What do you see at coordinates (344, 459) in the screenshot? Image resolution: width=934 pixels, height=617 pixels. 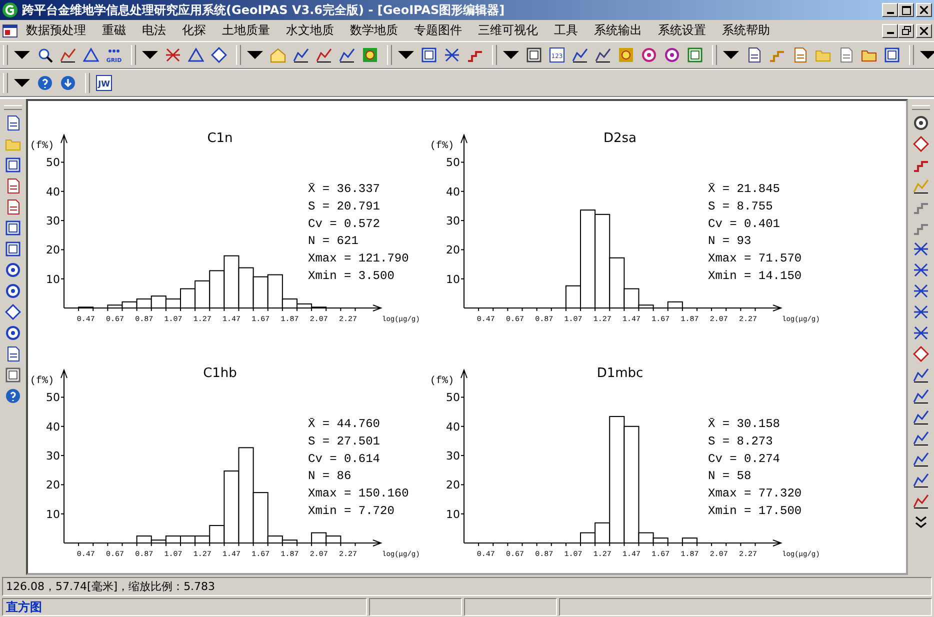 I see `statistic-text: Cv = 0.614` at bounding box center [344, 459].